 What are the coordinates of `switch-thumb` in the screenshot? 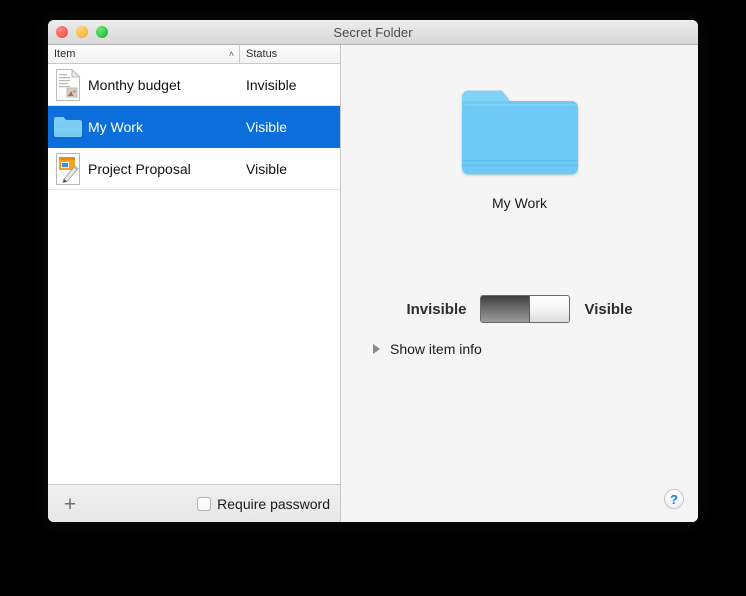 It's located at (550, 309).